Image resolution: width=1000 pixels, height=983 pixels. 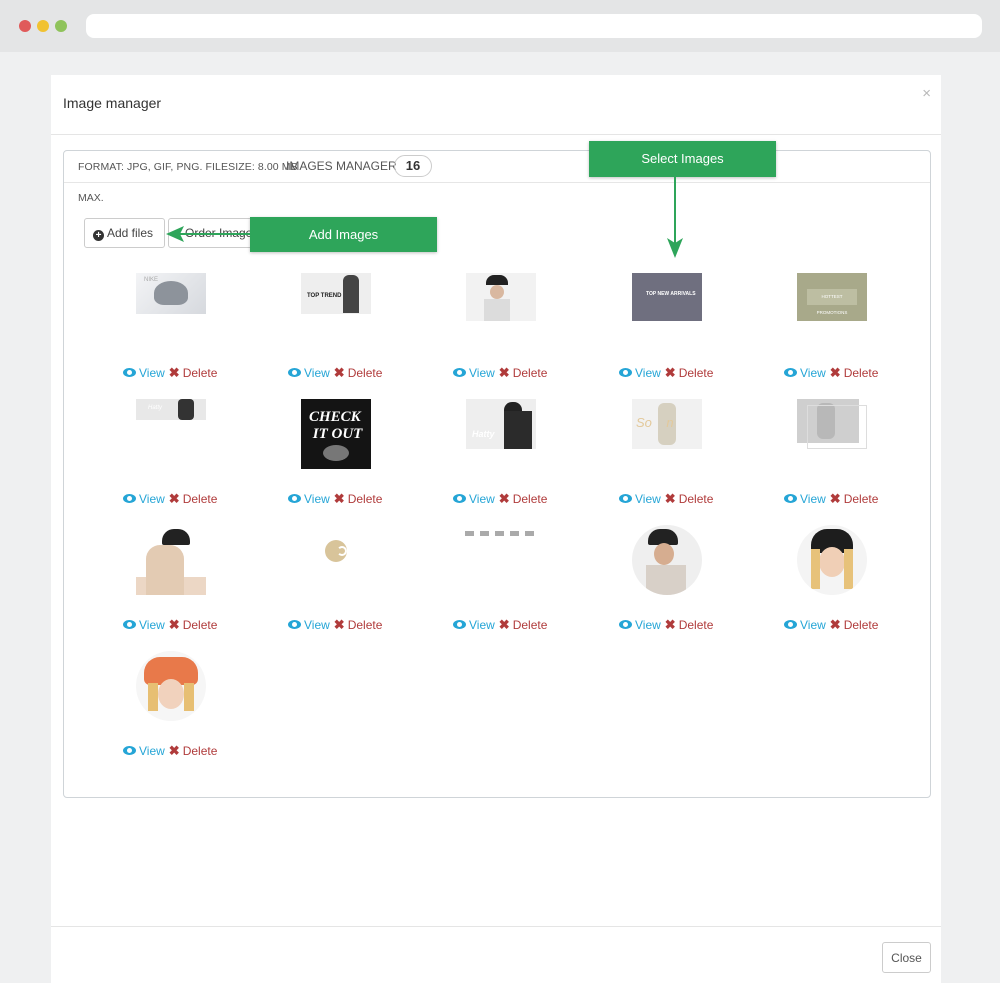 I want to click on image-count-badge: 16, so click(x=413, y=166).